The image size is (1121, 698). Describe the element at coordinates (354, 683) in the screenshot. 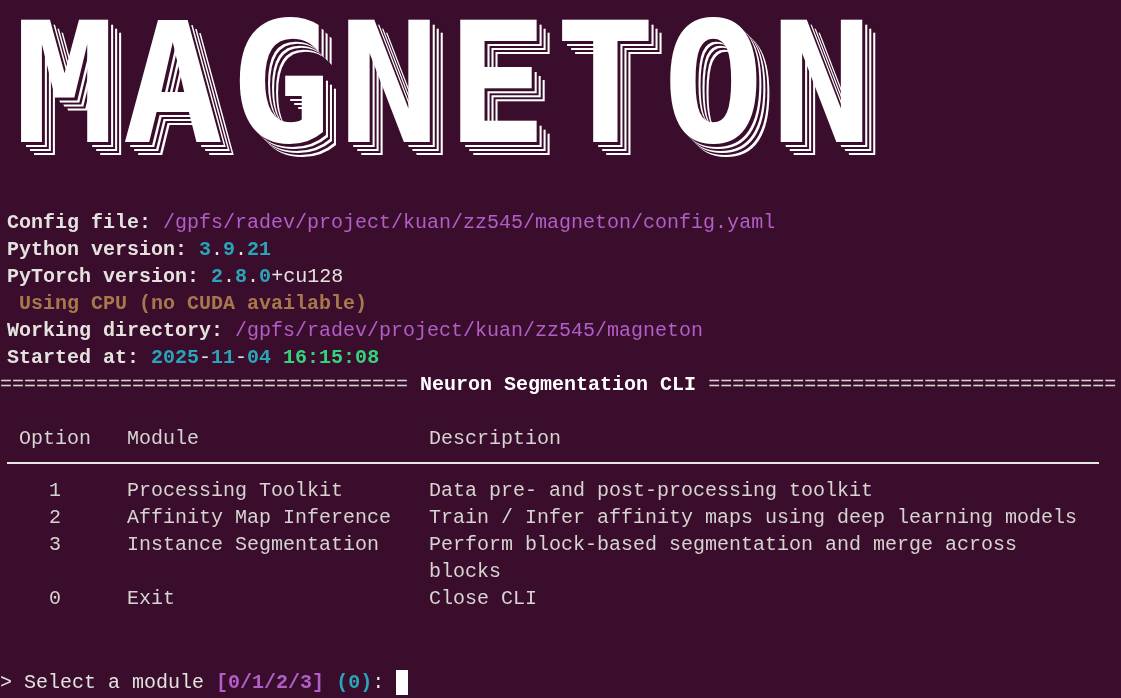

I see `default-text: (0)` at that location.